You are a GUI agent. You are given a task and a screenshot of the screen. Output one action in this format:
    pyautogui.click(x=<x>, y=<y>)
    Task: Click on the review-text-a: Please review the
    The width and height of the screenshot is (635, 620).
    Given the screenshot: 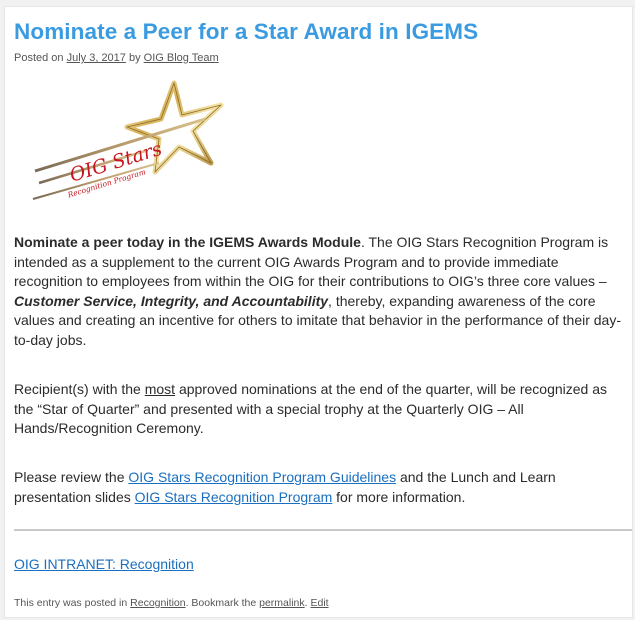 What is the action you would take?
    pyautogui.click(x=71, y=477)
    